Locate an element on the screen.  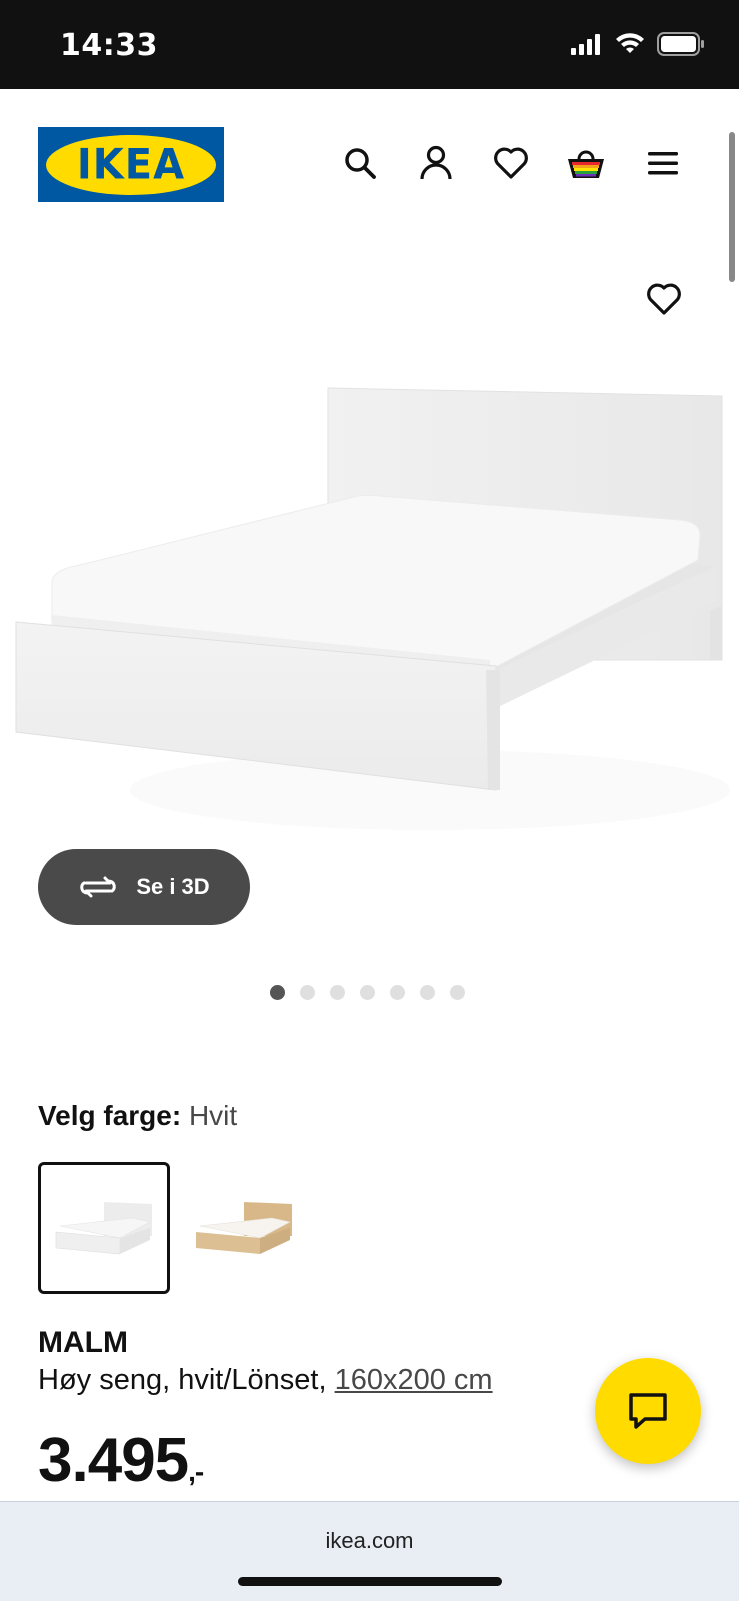
product-description: Høy seng, hvit/Lönset, 160x200 cm is located at coordinates (265, 1380).